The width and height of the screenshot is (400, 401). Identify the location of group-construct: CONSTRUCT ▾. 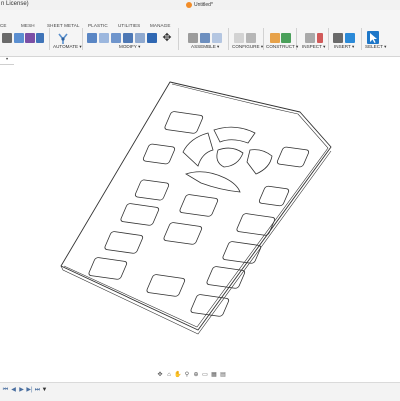
(282, 47).